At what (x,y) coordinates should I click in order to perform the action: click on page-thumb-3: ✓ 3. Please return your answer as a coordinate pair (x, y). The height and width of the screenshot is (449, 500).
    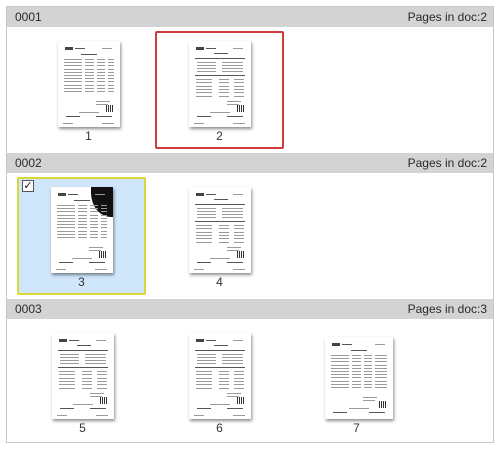
    Looking at the image, I should click on (81, 236).